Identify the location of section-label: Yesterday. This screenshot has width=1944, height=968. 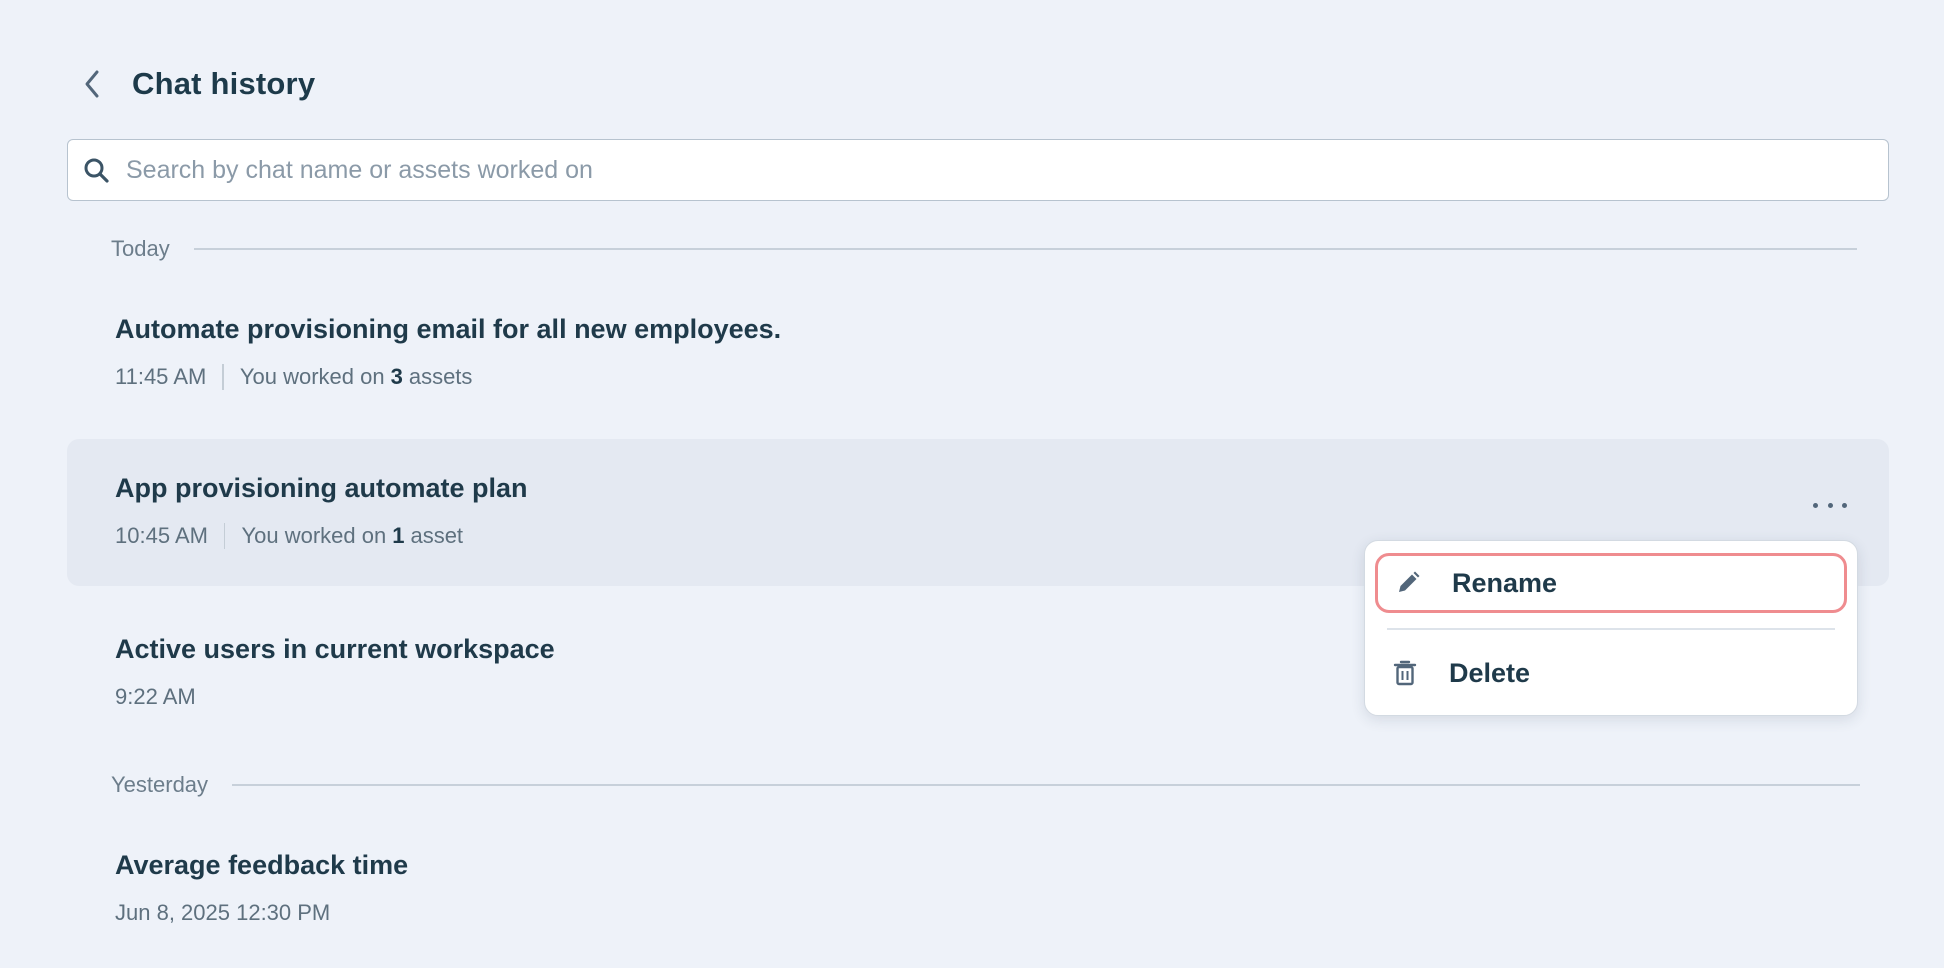
(160, 784).